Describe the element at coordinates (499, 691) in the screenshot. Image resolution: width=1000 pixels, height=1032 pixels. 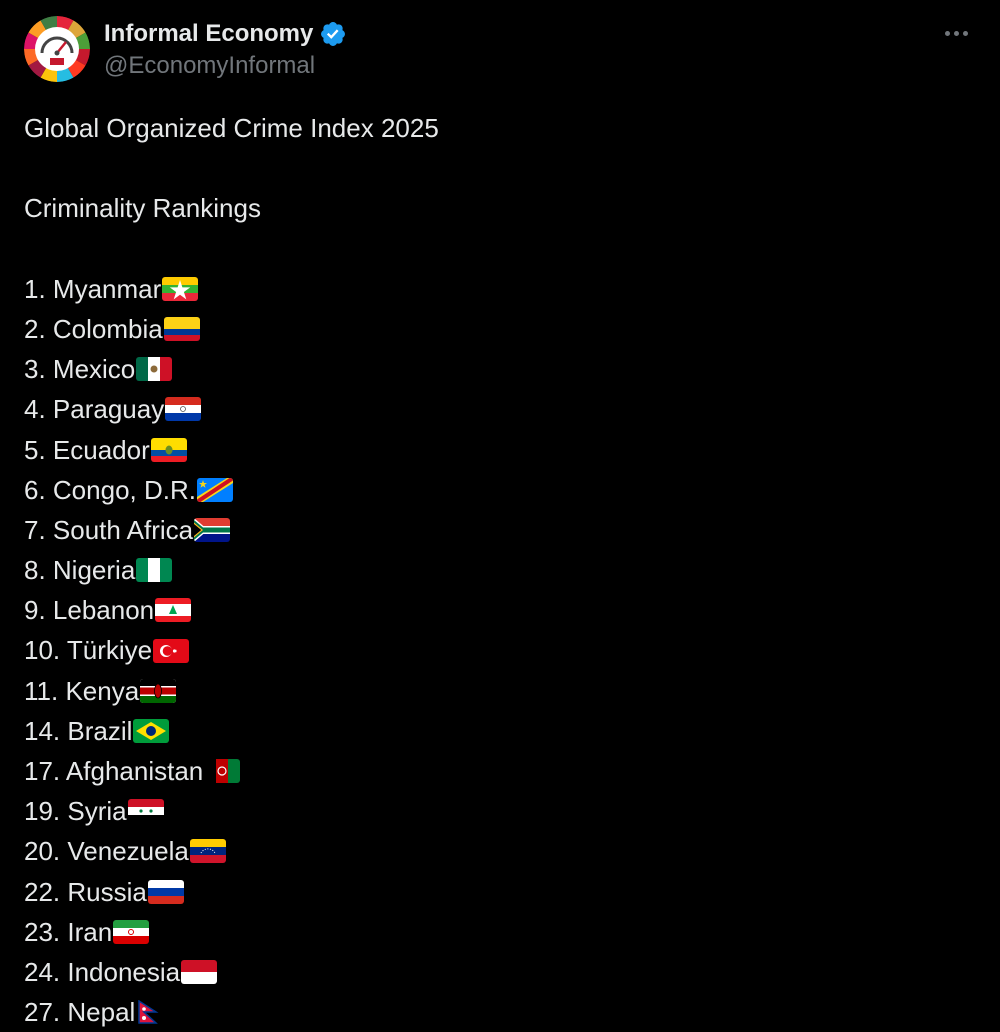
I see `ranking-line: 11. Kenya` at that location.